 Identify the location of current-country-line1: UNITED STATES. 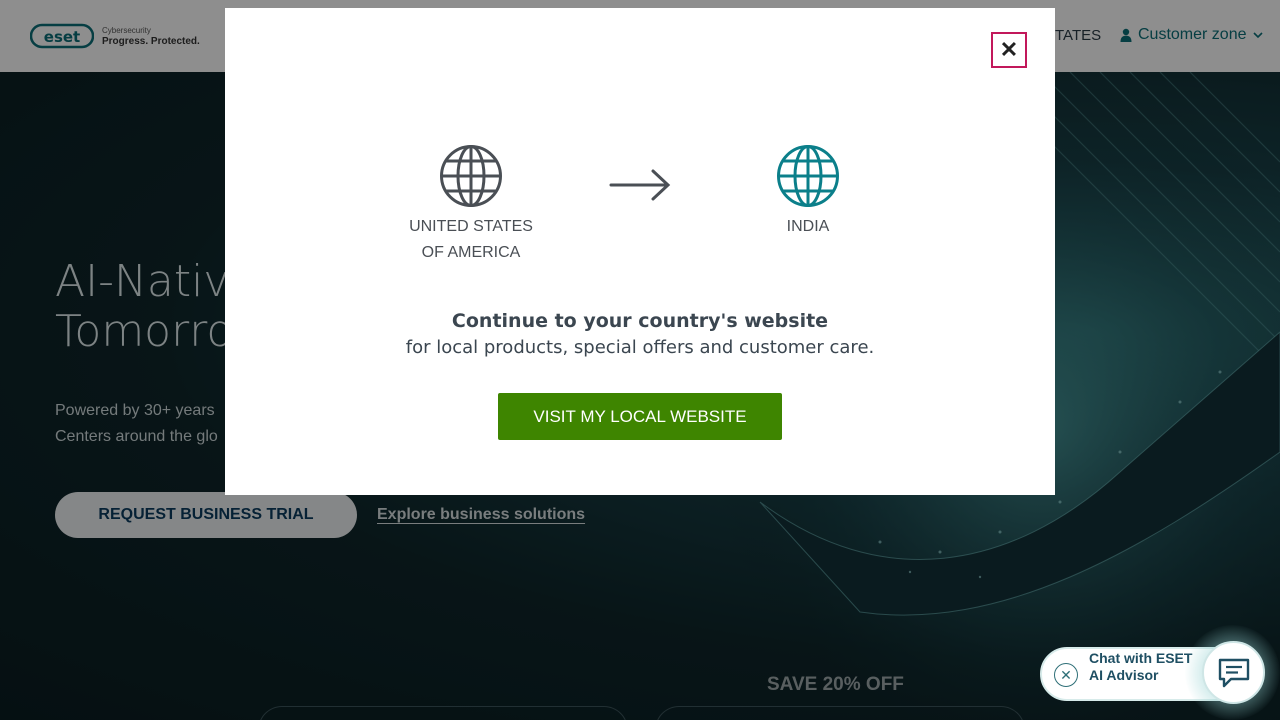
(471, 226).